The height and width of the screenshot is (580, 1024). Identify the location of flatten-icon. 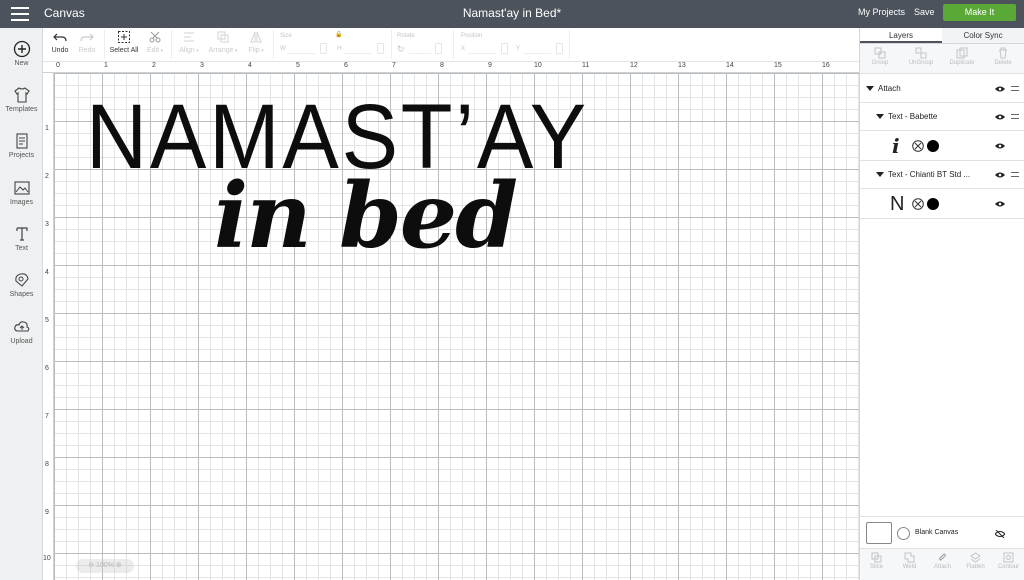
(975, 557).